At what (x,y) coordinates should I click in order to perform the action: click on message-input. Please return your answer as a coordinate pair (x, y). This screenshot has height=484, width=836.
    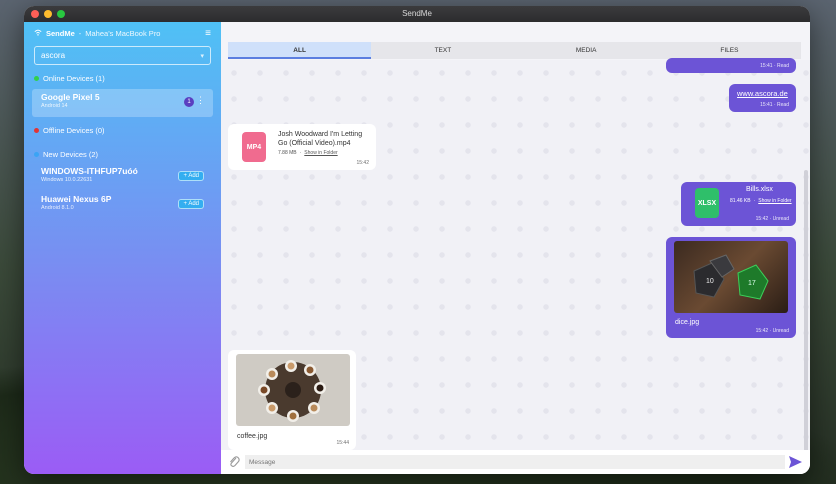
    Looking at the image, I should click on (515, 462).